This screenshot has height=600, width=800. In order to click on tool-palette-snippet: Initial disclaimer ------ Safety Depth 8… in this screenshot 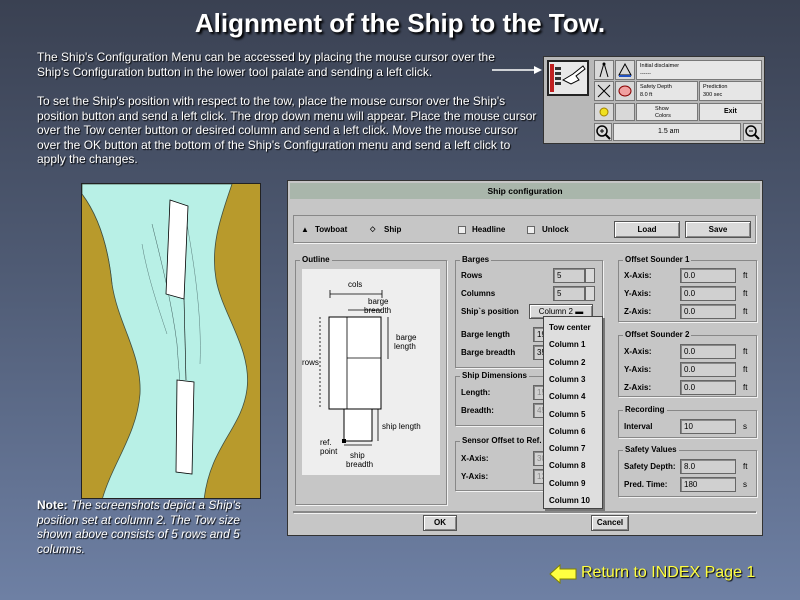, I will do `click(654, 100)`.